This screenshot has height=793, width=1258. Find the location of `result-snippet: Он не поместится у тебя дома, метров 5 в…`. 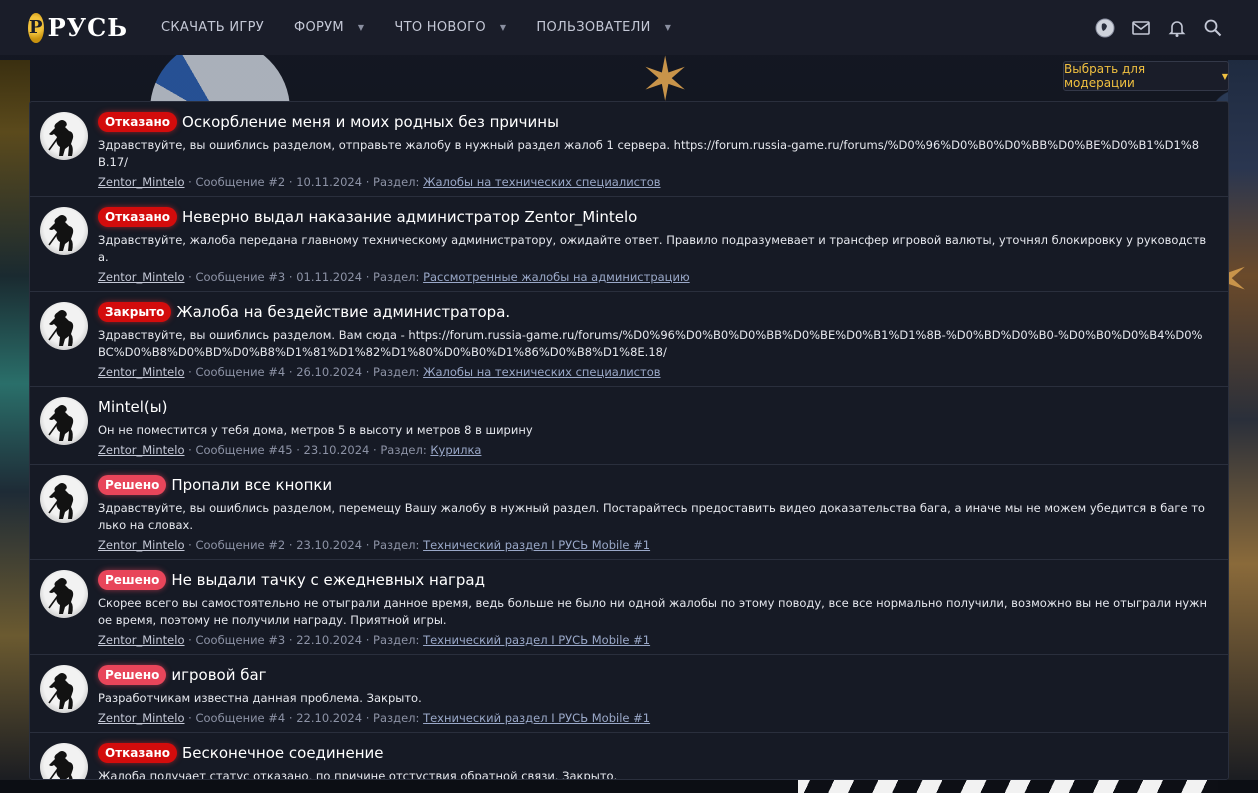

result-snippet: Он не поместится у тебя дома, метров 5 в… is located at coordinates (315, 430).